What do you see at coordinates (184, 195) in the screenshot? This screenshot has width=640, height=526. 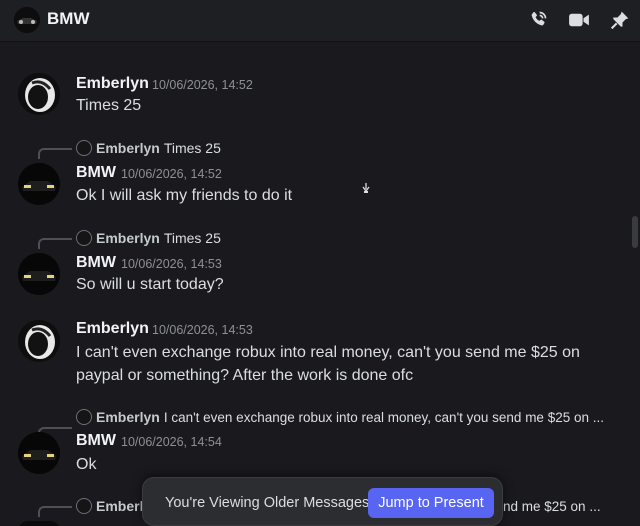 I see `message-content: Ok I will ask my friends to do it` at bounding box center [184, 195].